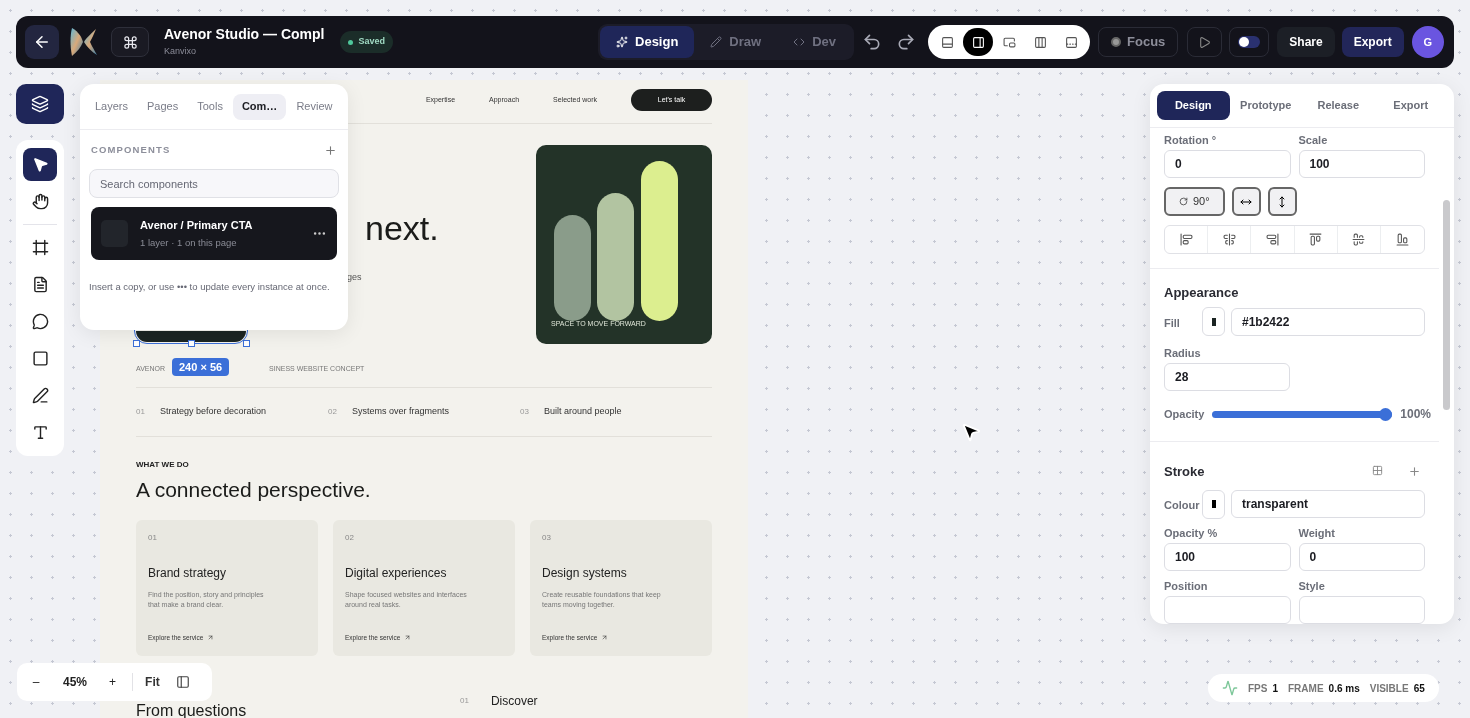 The height and width of the screenshot is (718, 1470). Describe the element at coordinates (799, 42) in the screenshot. I see `code-icon` at that location.